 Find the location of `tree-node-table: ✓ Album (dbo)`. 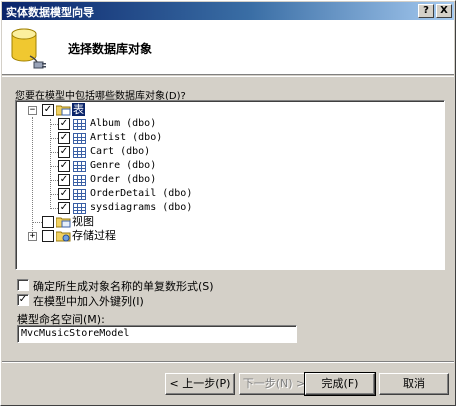

tree-node-table: ✓ Album (dbo) is located at coordinates (146, 124).